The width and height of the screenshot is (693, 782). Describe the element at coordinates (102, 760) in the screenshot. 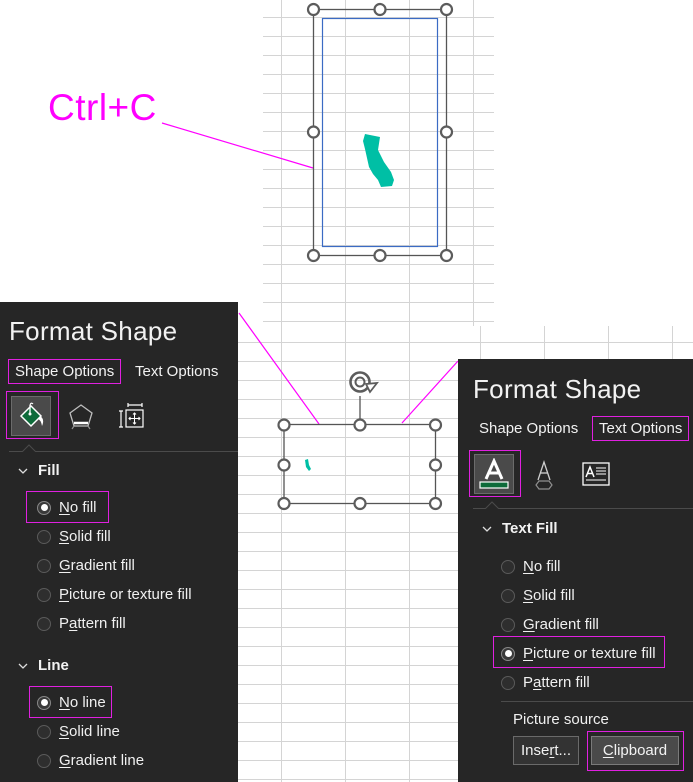

I see `option-label: Gradient line` at that location.